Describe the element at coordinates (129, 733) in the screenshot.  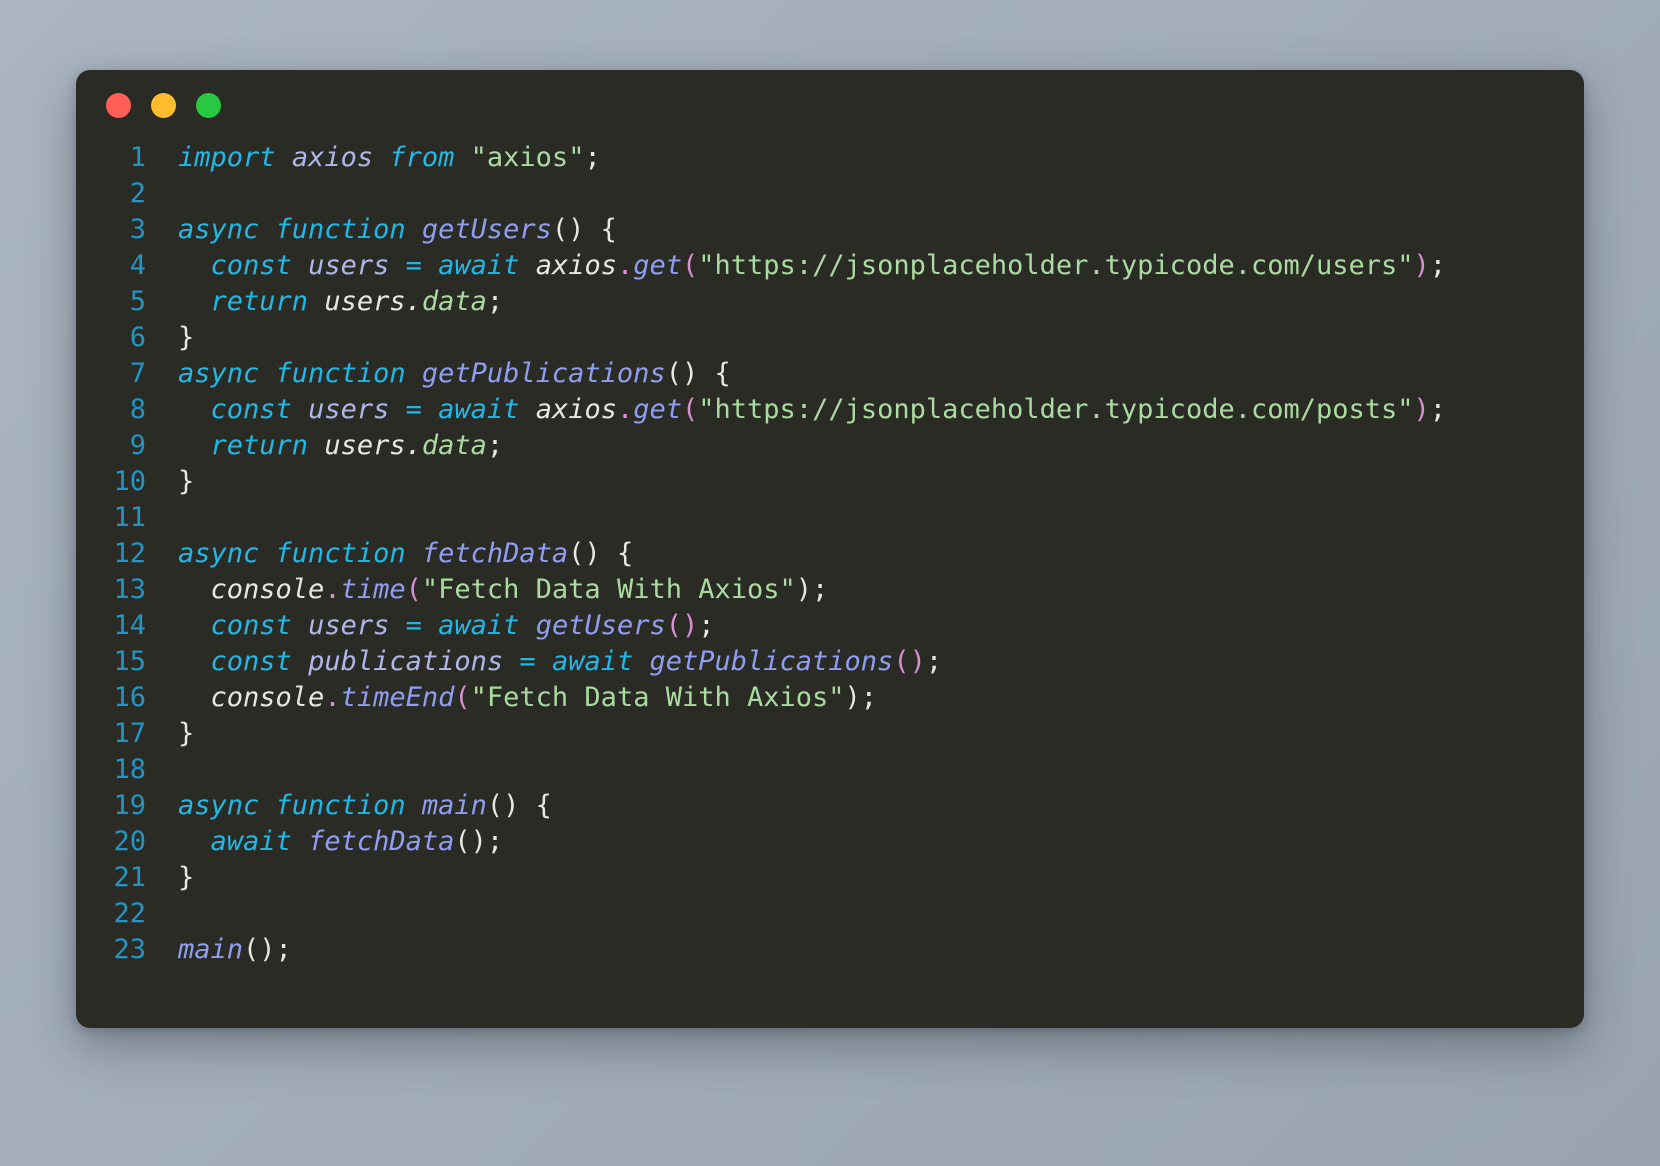
I see `line-number: 17` at that location.